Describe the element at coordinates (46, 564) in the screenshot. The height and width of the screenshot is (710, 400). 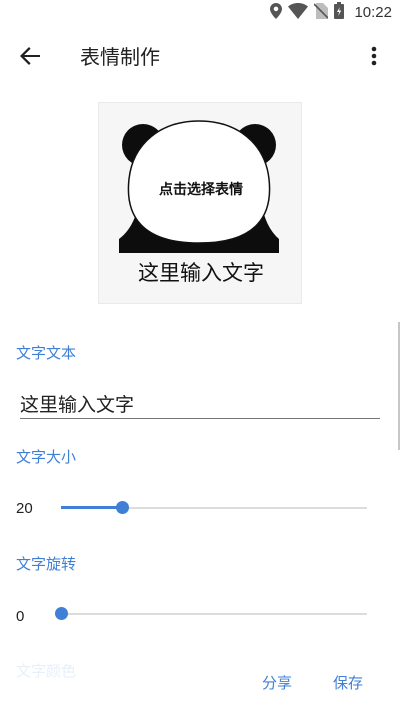
I see `rotate-section-label: 文字旋转` at that location.